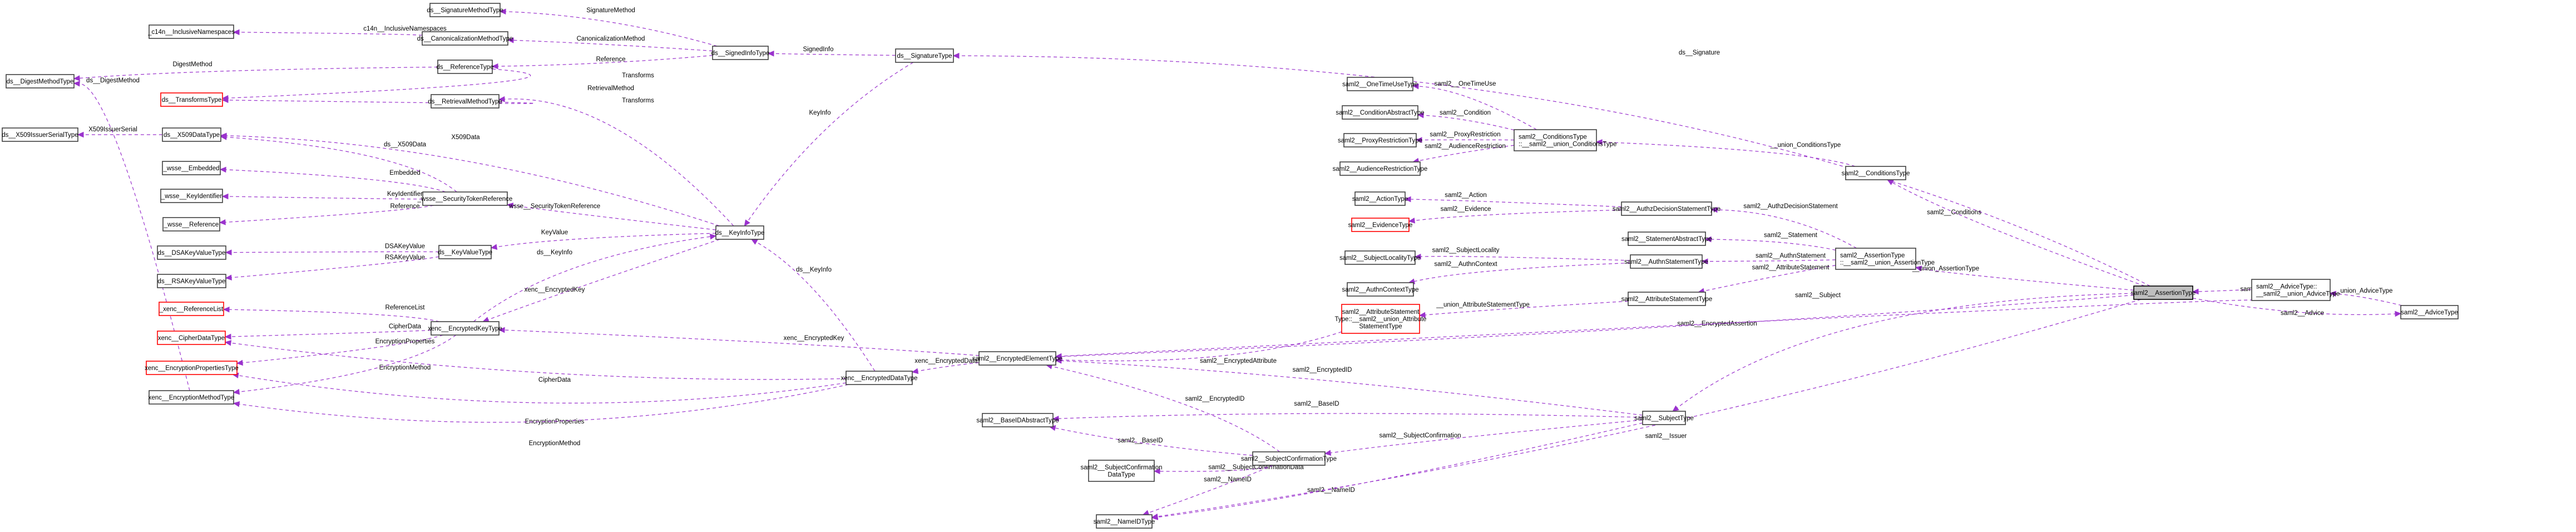 The image size is (2576, 532). I want to click on node-advice: saml2__AdviceType, so click(2429, 312).